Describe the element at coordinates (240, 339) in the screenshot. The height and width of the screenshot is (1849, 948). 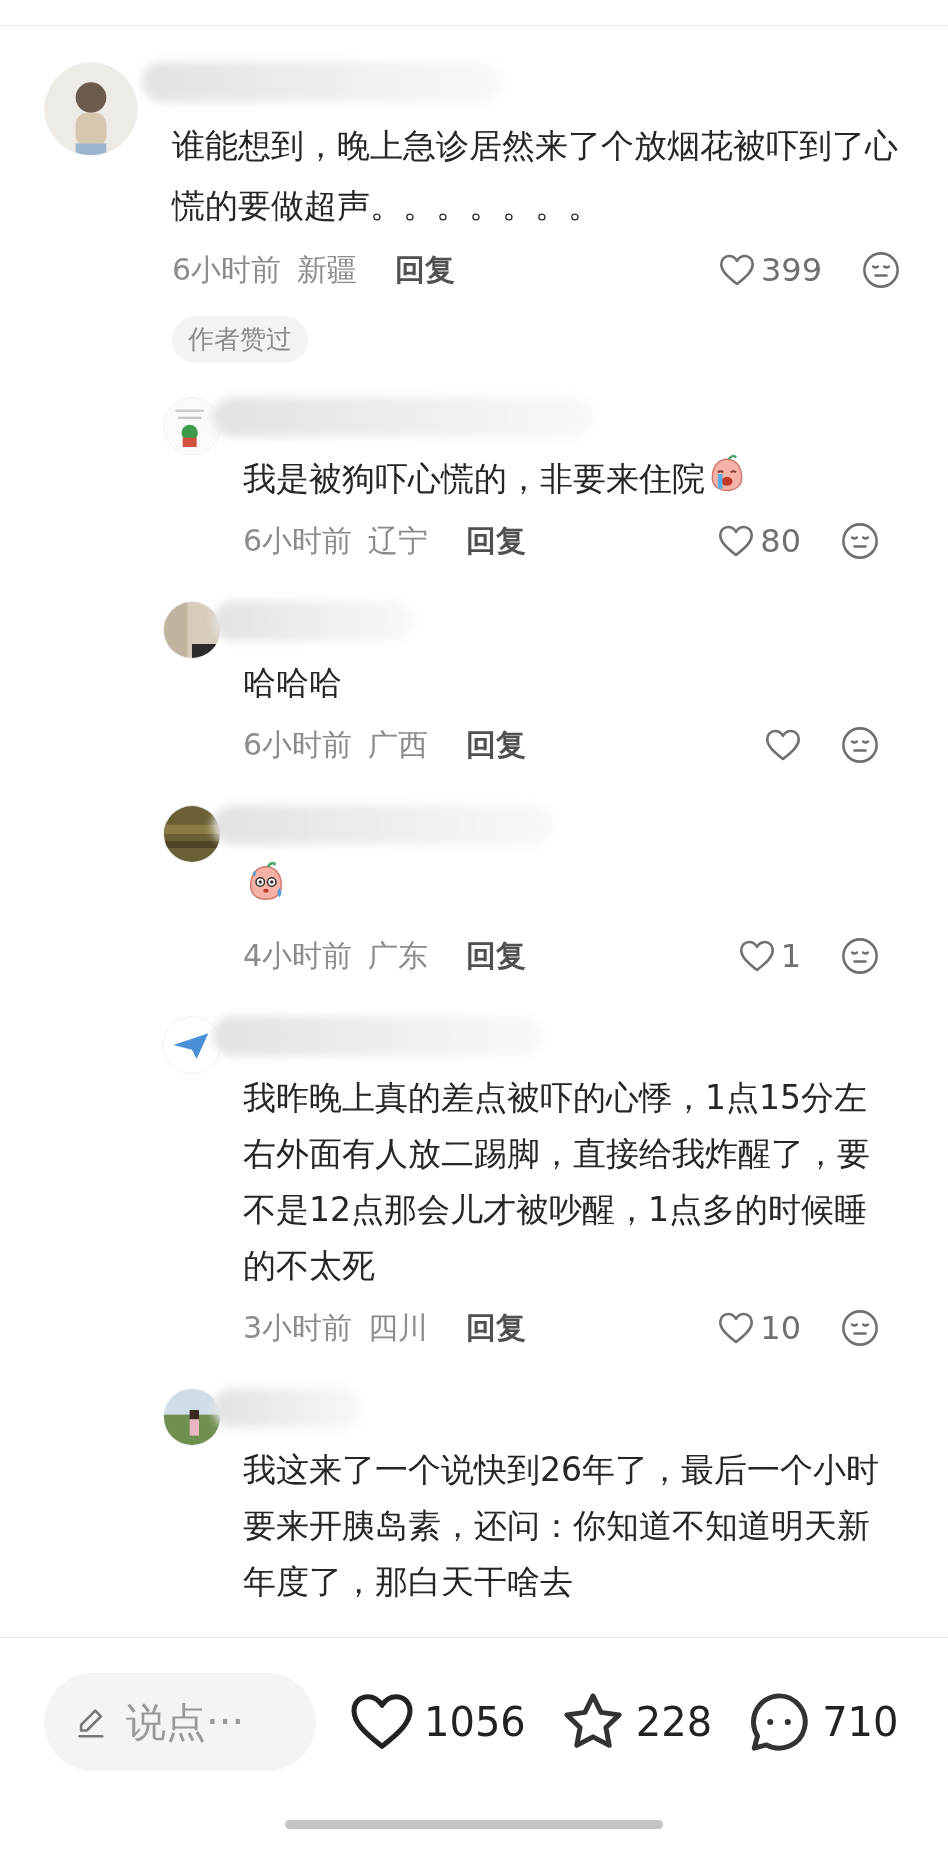
I see `author-liked-badge: 作者赞过` at that location.